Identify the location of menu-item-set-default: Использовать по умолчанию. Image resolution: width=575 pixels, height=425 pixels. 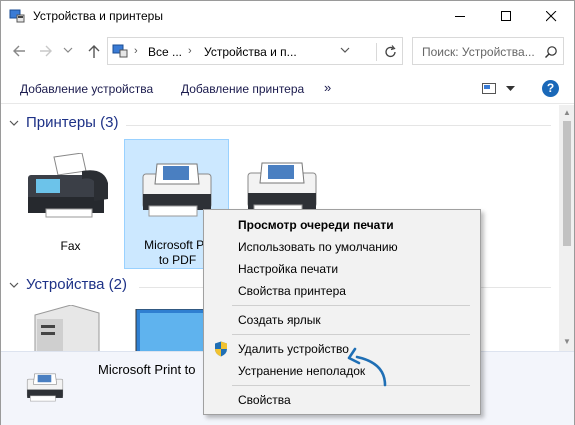
(318, 247).